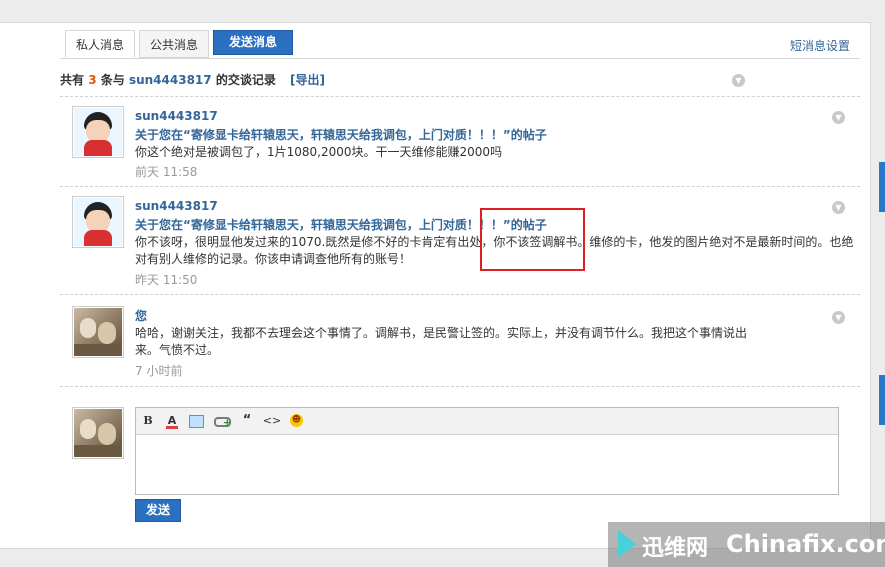  Describe the element at coordinates (112, 80) in the screenshot. I see `summary-mid: 条与` at that location.